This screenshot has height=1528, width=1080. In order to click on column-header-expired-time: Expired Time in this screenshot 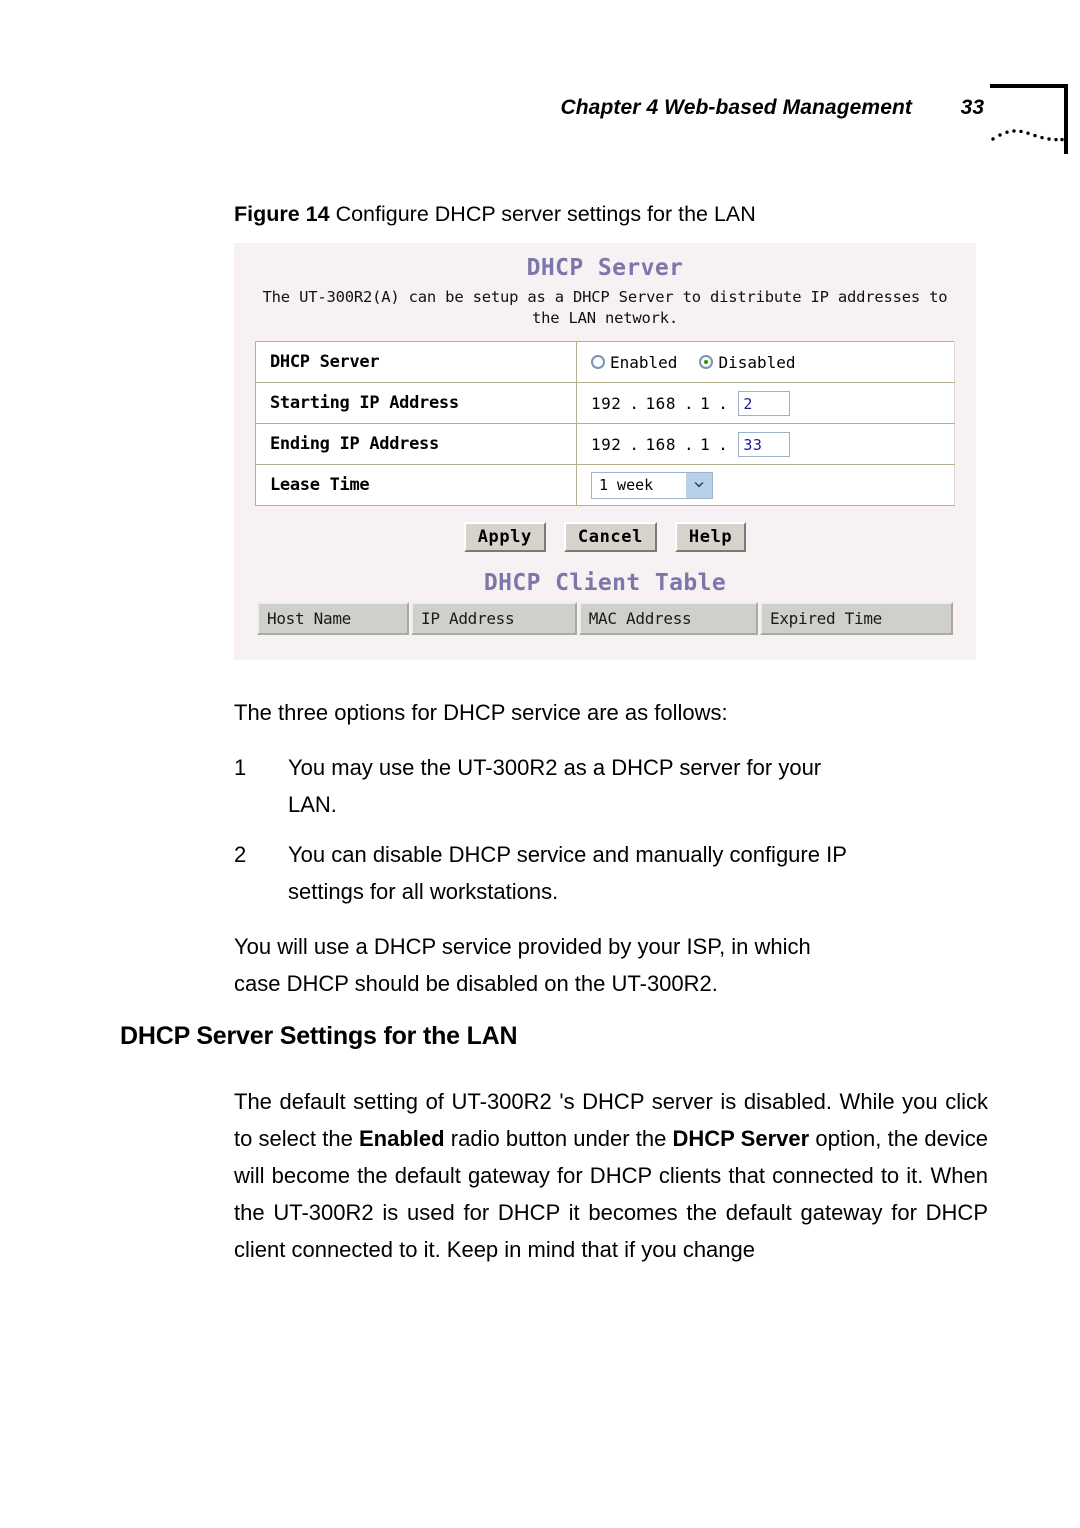, I will do `click(856, 618)`.